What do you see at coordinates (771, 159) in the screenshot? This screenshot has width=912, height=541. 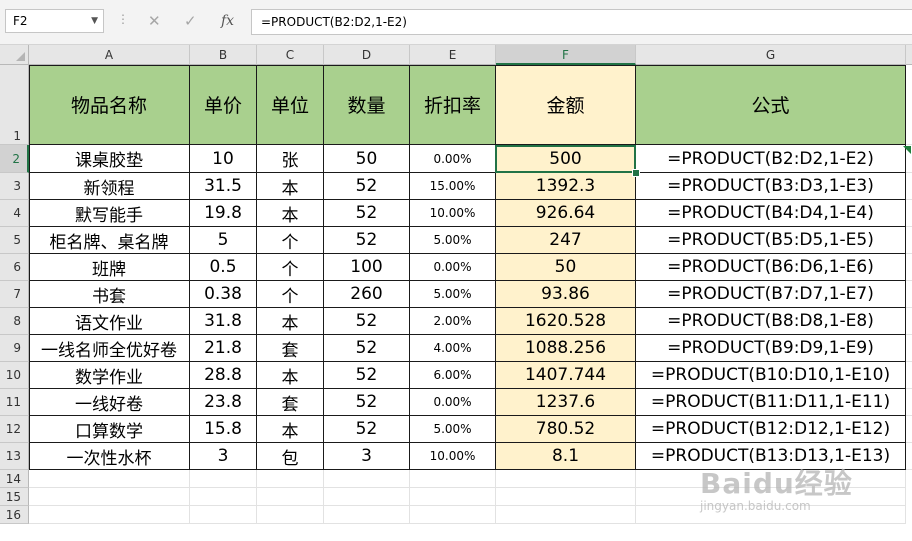 I see `cell-formula: =PRODUCT(B2:D2,1-E2)` at bounding box center [771, 159].